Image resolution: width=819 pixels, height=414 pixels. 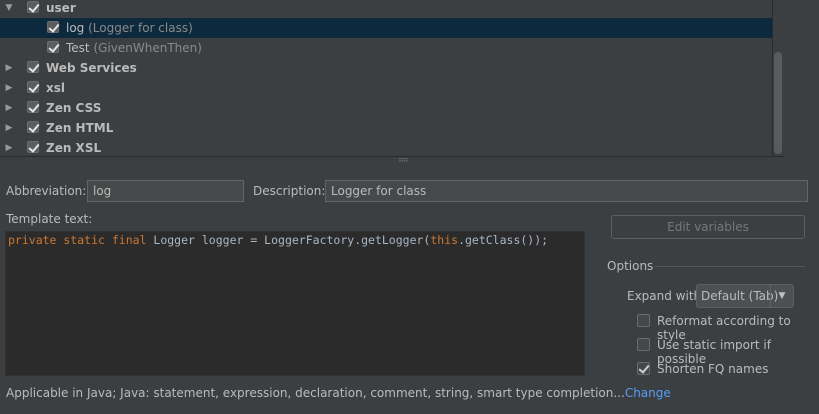 I want to click on options-divider, so click(x=730, y=266).